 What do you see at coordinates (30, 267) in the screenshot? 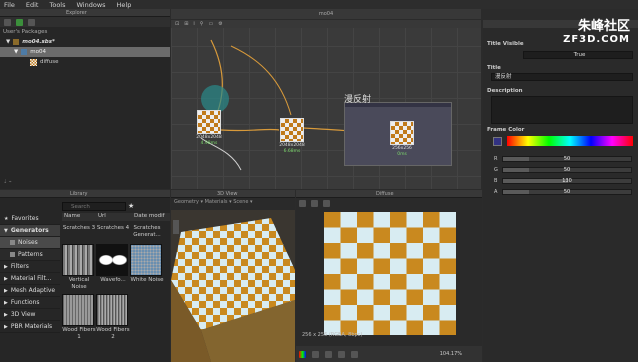
I see `library-category: ▶ Filters` at bounding box center [30, 267].